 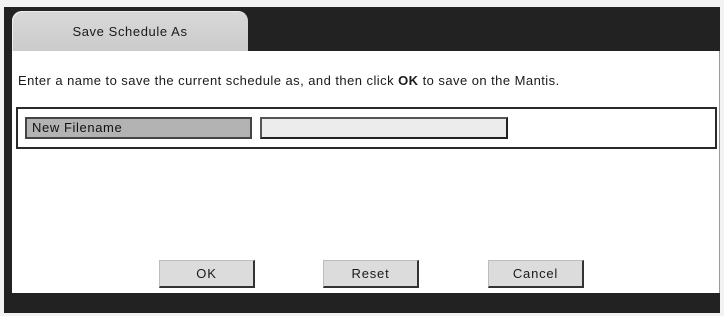 I want to click on cancel-button: Cancel, so click(x=536, y=274).